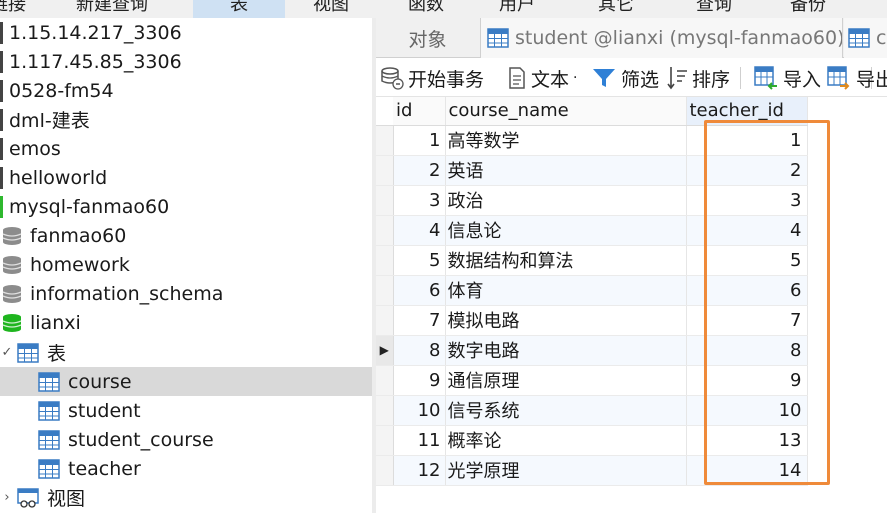  I want to click on export-button: 导出, so click(856, 78).